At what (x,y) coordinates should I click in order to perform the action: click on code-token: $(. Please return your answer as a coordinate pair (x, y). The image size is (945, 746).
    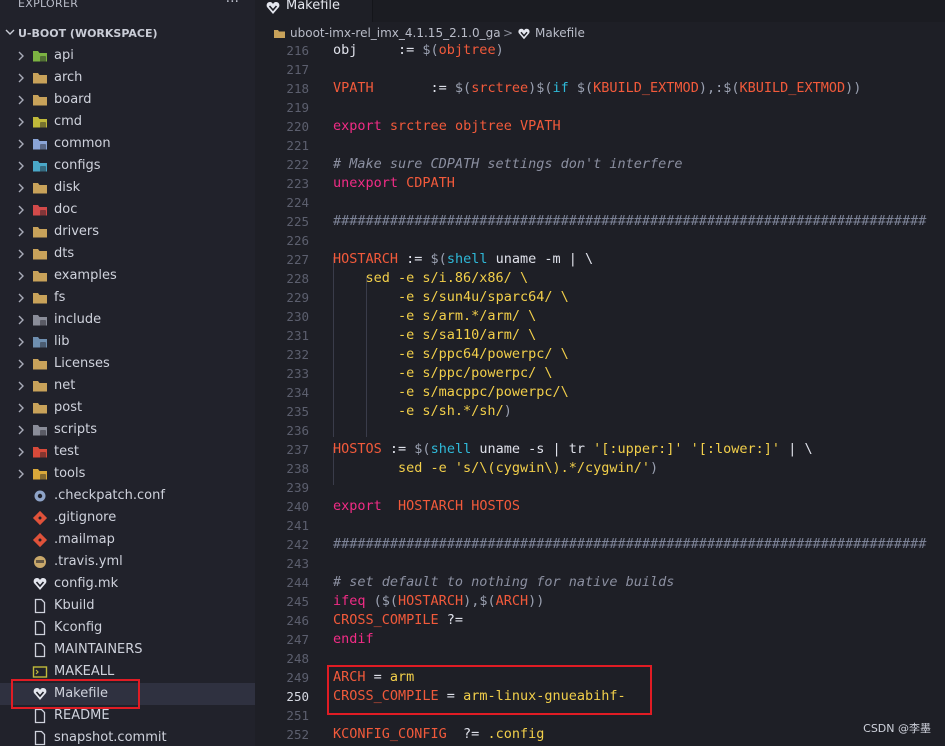
    Looking at the image, I should click on (463, 88).